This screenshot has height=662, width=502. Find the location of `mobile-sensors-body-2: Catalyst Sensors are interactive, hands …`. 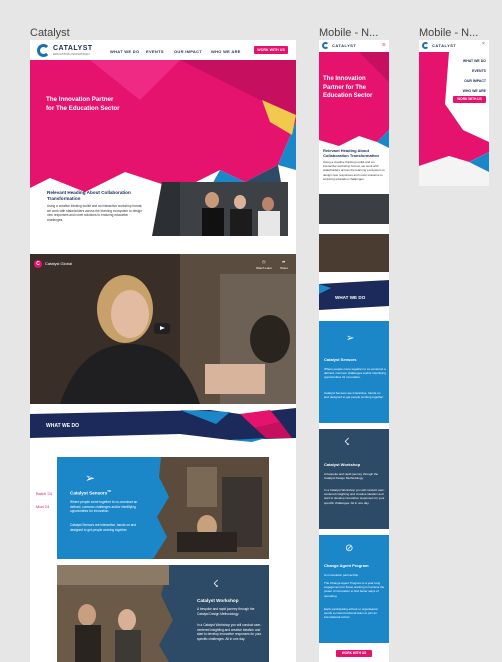

mobile-sensors-body-2: Catalyst Sensors are interactive, hands … is located at coordinates (354, 395).